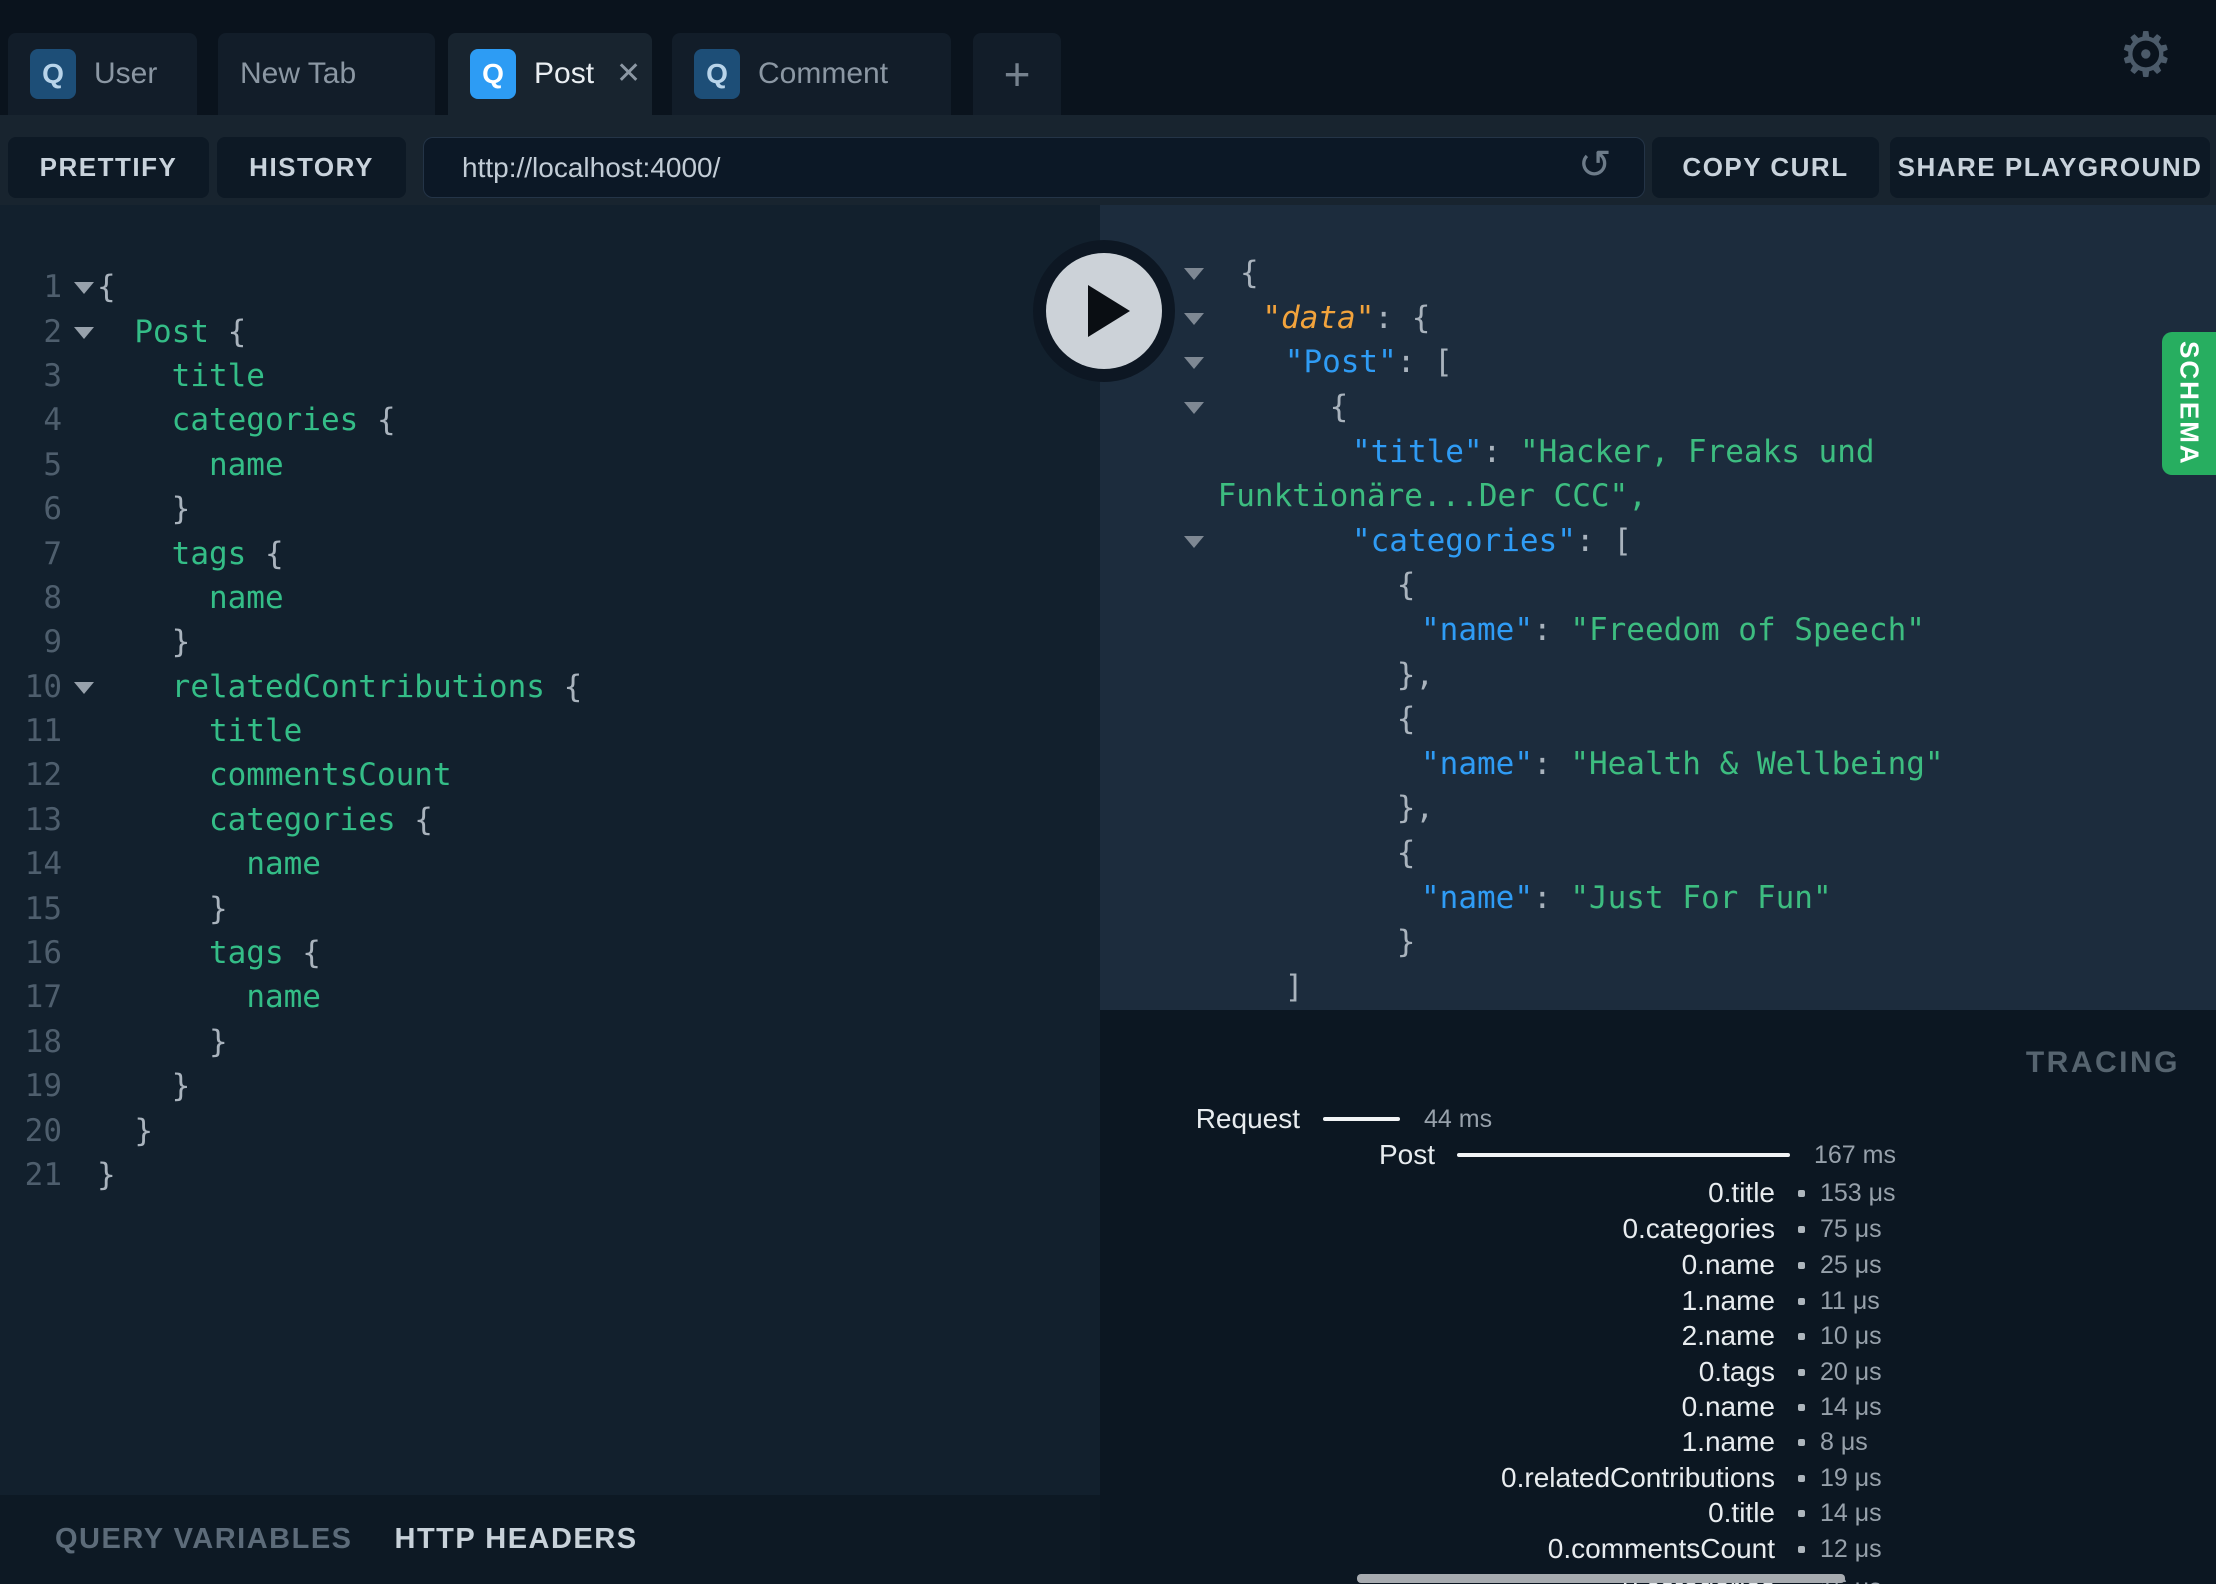 The height and width of the screenshot is (1584, 2216). What do you see at coordinates (550, 1175) in the screenshot?
I see `editor-line: 21}` at bounding box center [550, 1175].